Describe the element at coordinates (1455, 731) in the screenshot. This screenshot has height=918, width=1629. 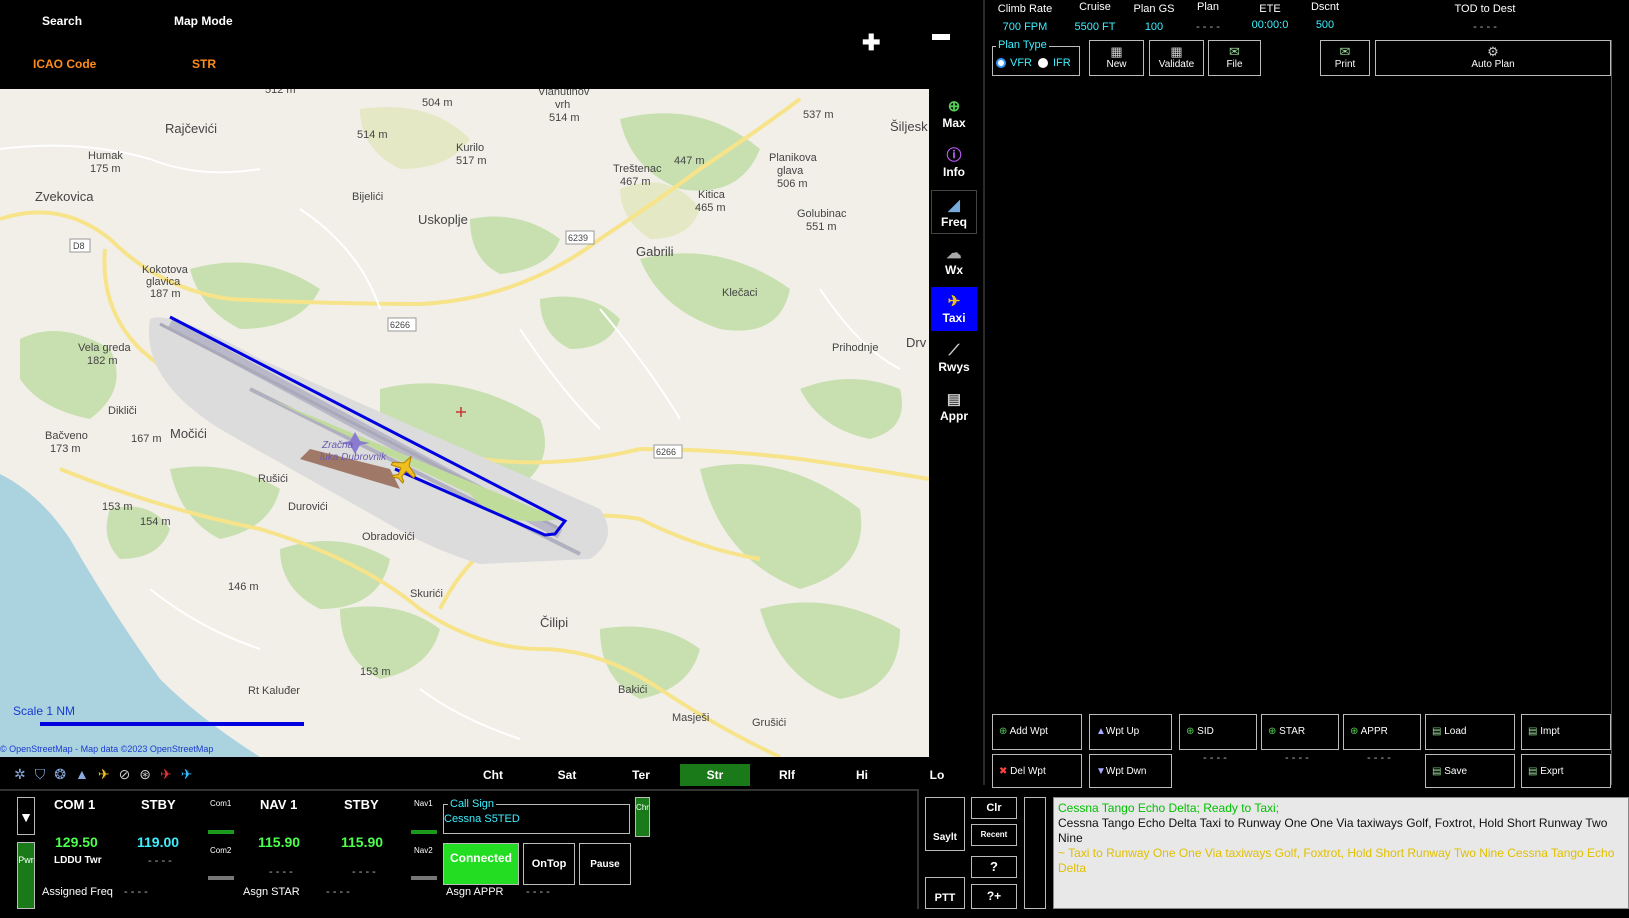
I see `load-label: Load` at that location.